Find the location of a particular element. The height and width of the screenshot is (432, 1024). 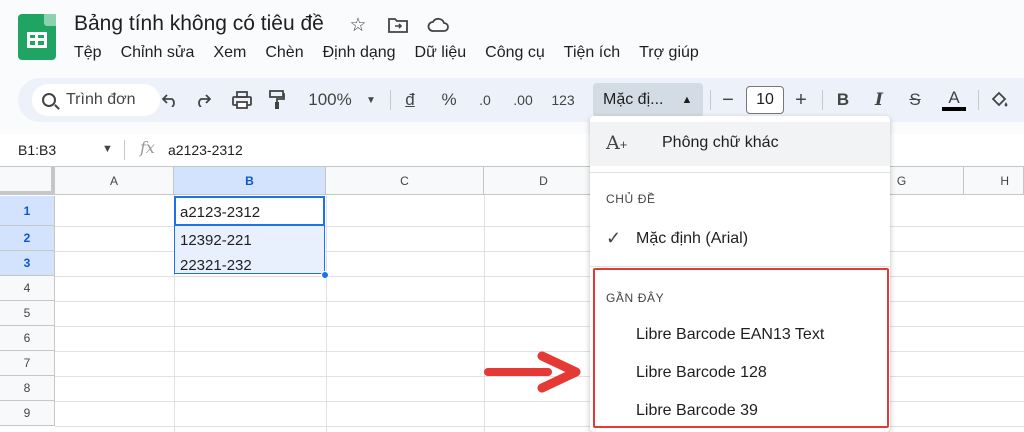

more-fonts-label: Phông chữ khác is located at coordinates (720, 142).